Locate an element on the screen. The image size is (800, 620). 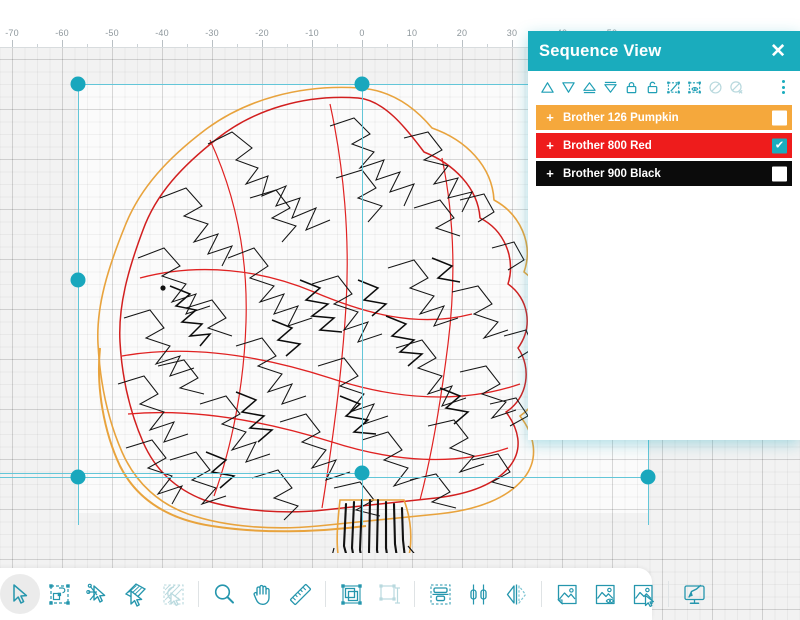
selection-line-mid is located at coordinates (181, 473).